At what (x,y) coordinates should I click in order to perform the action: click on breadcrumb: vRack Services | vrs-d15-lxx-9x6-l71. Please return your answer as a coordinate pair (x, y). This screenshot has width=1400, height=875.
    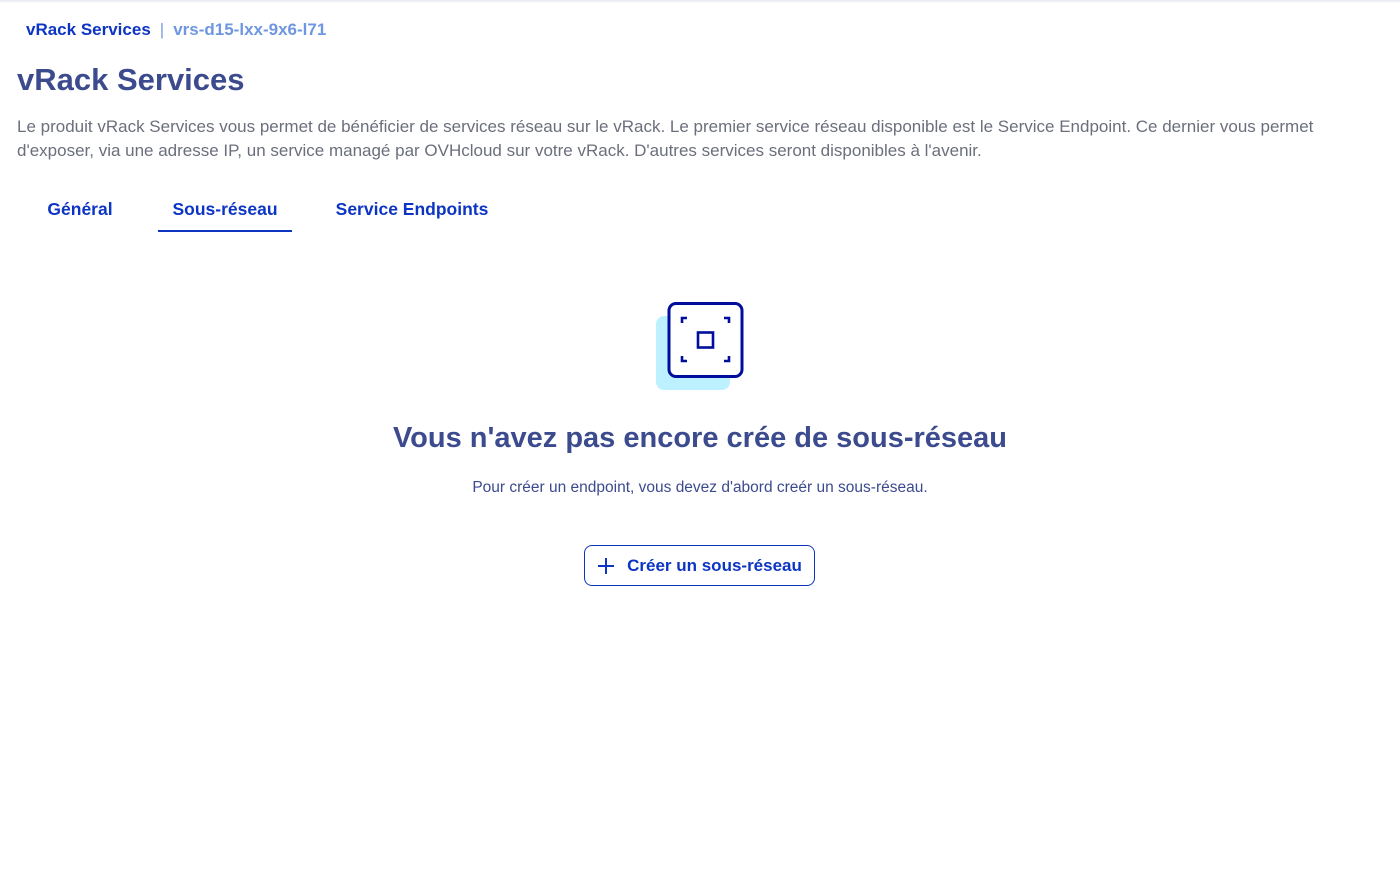
    Looking at the image, I should click on (176, 30).